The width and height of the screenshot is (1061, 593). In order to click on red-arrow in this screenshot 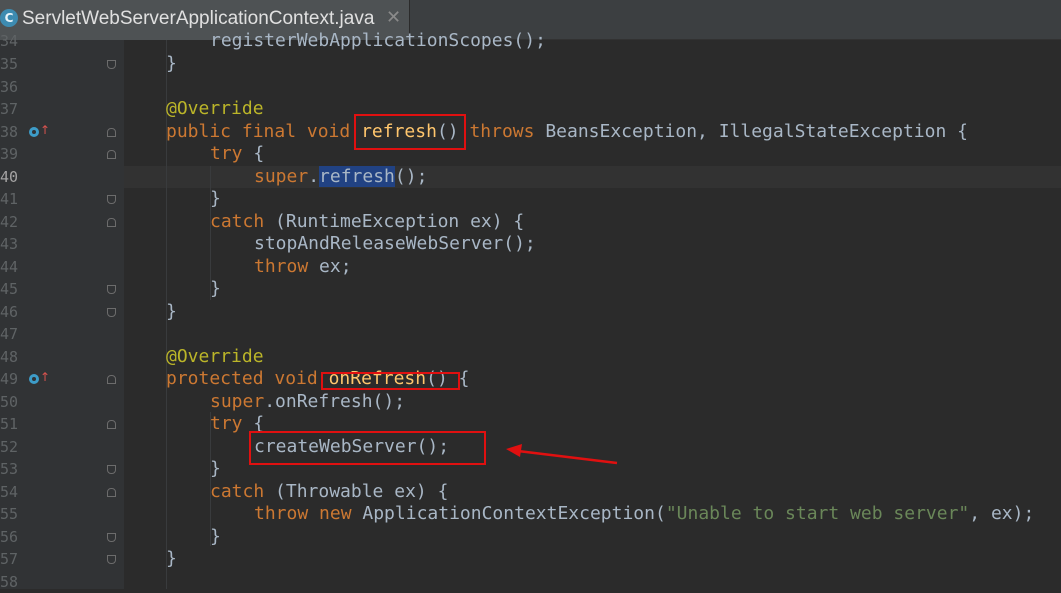, I will do `click(562, 454)`.